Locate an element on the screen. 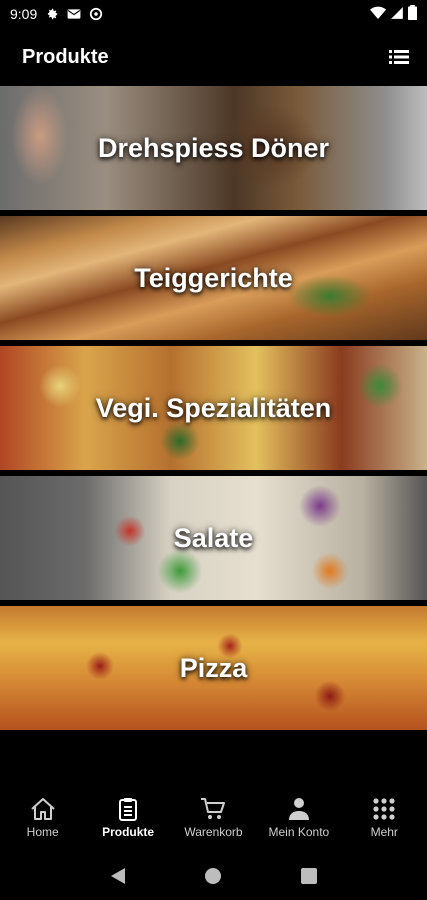 This screenshot has width=427, height=900. bottom-nav: Home Produkte Warenkorb Mein Konto Mehr is located at coordinates (213, 818).